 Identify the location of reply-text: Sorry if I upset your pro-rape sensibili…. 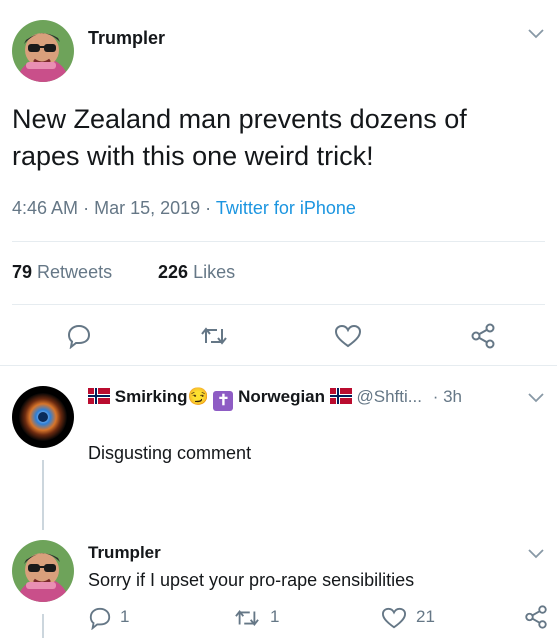
(251, 580).